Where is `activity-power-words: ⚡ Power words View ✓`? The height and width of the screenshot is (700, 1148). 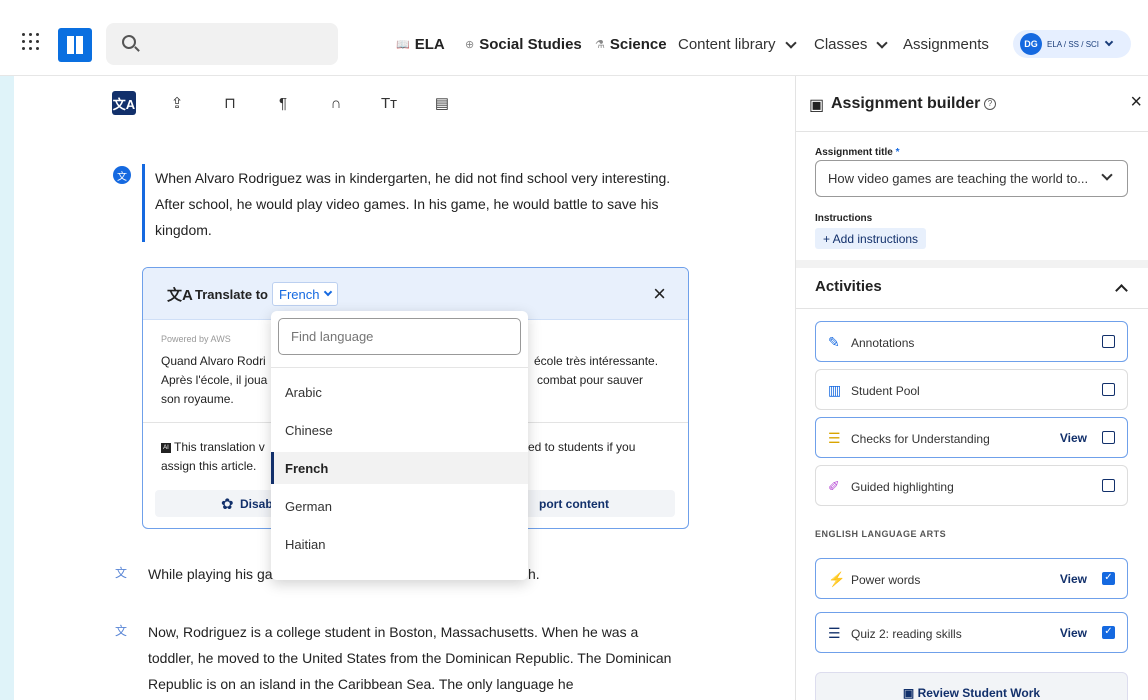
activity-power-words: ⚡ Power words View ✓ is located at coordinates (971, 578).